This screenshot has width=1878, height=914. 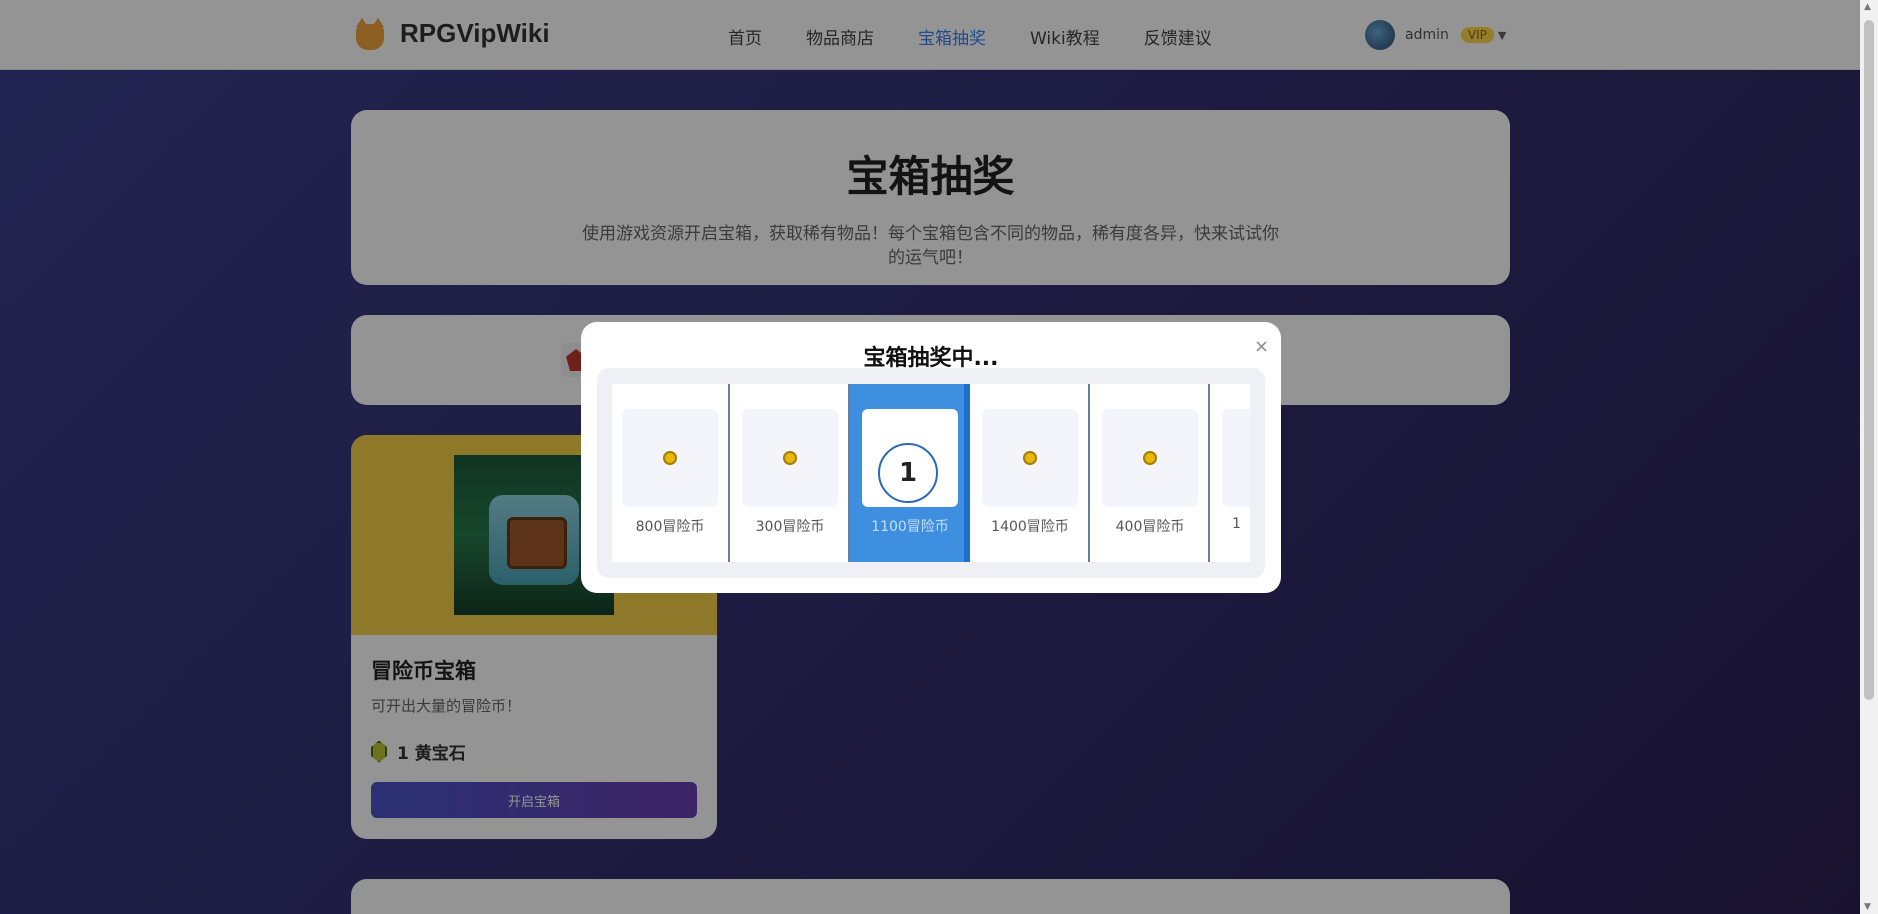 I want to click on reel-item: 300冒险币, so click(x=790, y=473).